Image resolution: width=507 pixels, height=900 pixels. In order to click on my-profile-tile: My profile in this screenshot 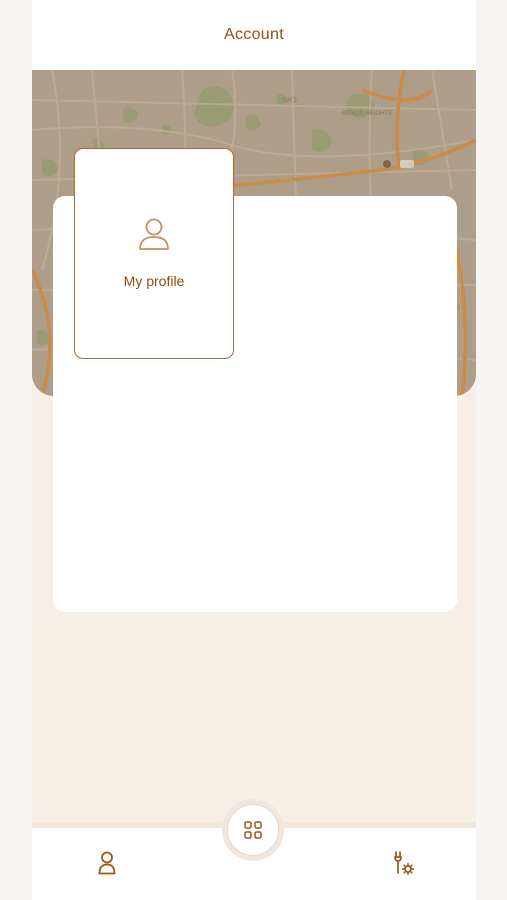, I will do `click(154, 253)`.